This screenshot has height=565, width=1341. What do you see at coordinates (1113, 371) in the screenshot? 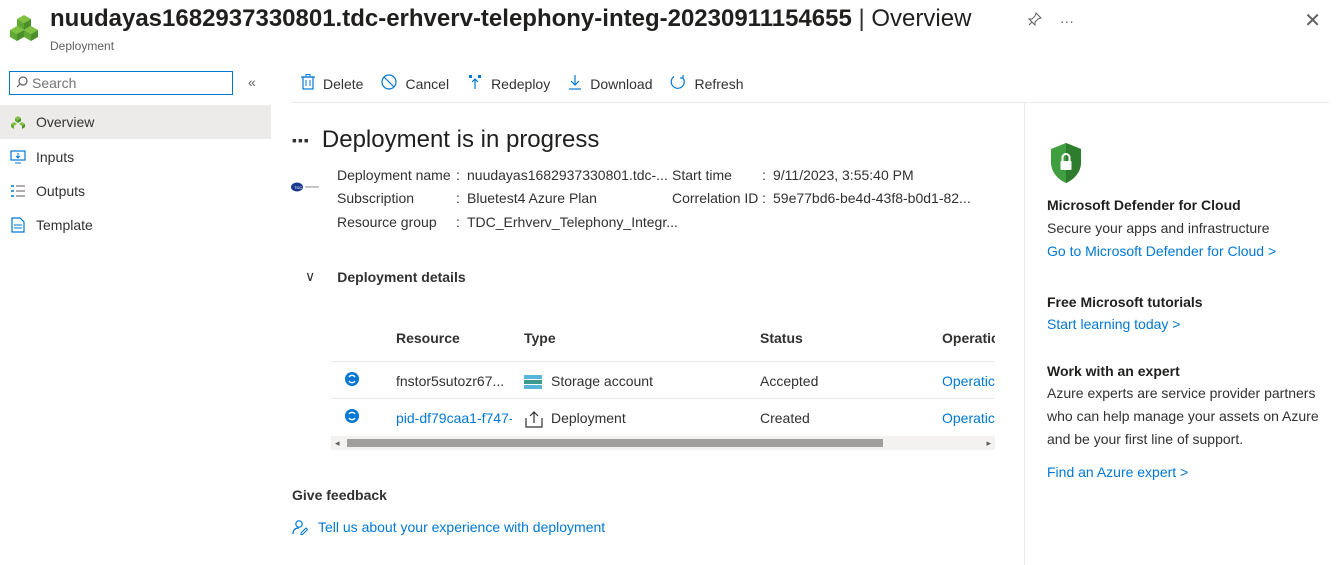
I see `expert-title: Work with an expert` at bounding box center [1113, 371].